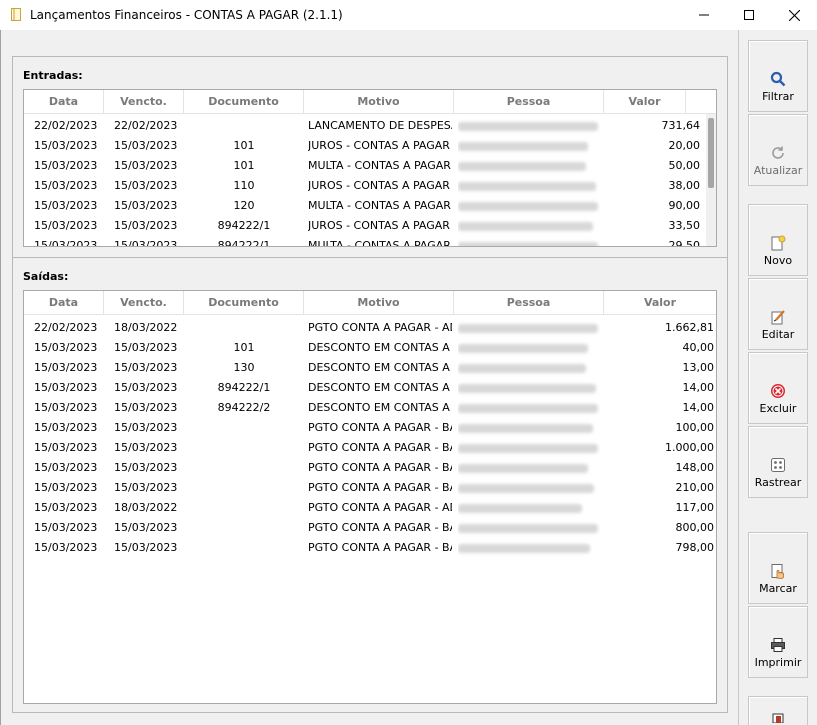 The height and width of the screenshot is (725, 817). I want to click on marcar-button: Marcar, so click(778, 568).